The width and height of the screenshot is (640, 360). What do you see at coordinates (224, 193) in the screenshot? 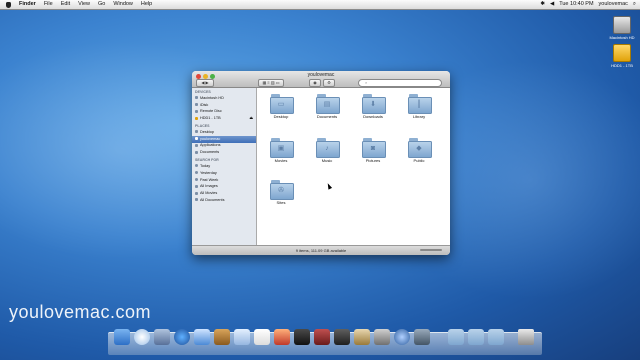
I see `sidebar-item-all-movies: All Movies` at bounding box center [224, 193].